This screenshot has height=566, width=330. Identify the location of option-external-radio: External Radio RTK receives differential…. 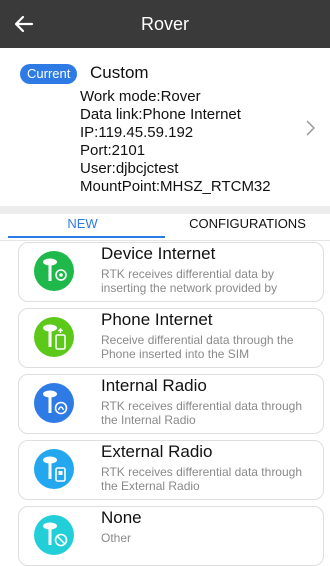
(171, 470).